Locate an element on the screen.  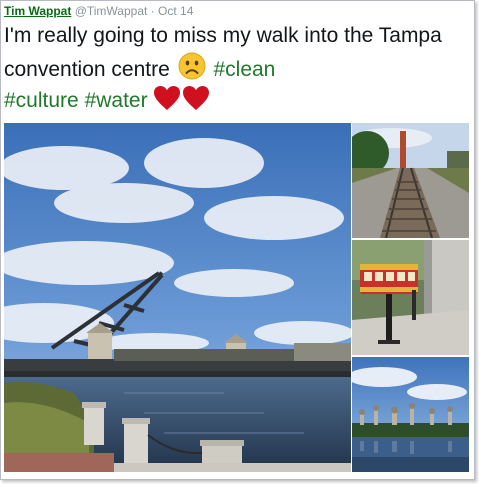
tweet-header: Tim Wappat @TimWappat · Oct 14 is located at coordinates (98, 11).